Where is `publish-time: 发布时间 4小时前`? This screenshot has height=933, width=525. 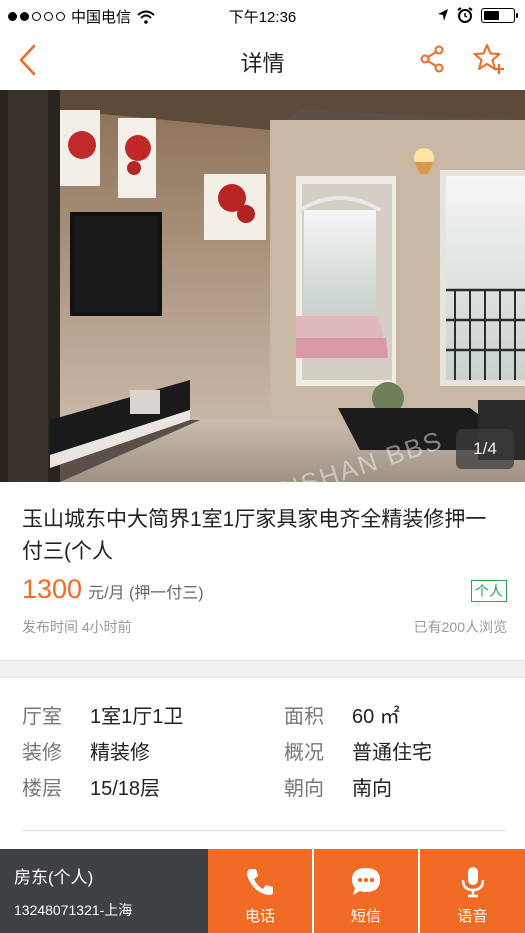
publish-time: 发布时间 4小时前 is located at coordinates (77, 627).